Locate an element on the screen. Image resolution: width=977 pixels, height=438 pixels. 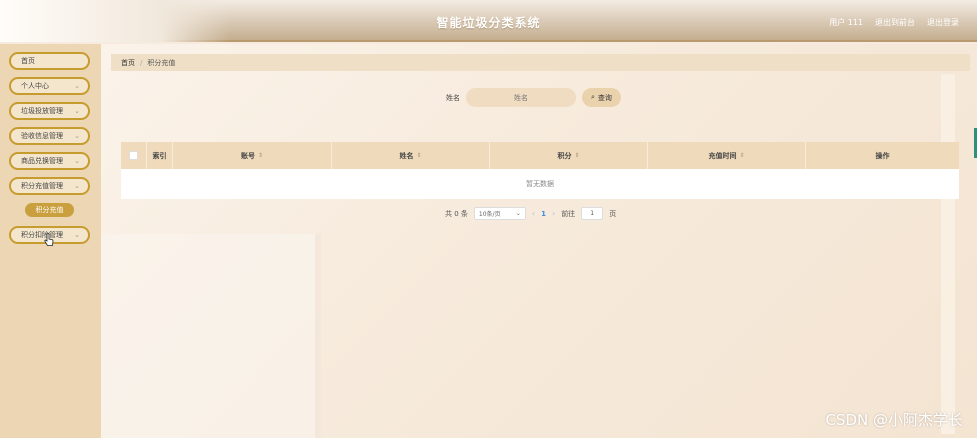
table-header: 索引 账号 ⇕ 姓名 ⇕ 积分 ⇕ 充值时间 ⇕ 操作 is located at coordinates (540, 155).